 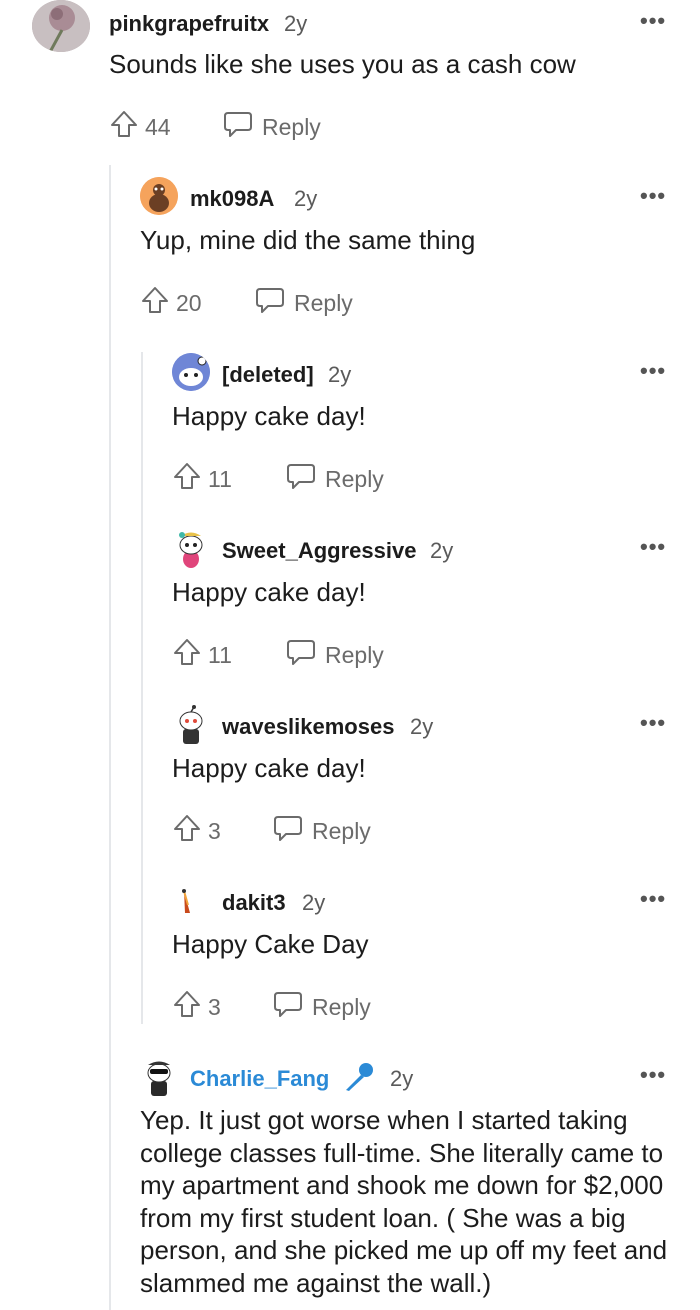 I want to click on username: waveslikemoses, so click(x=308, y=727).